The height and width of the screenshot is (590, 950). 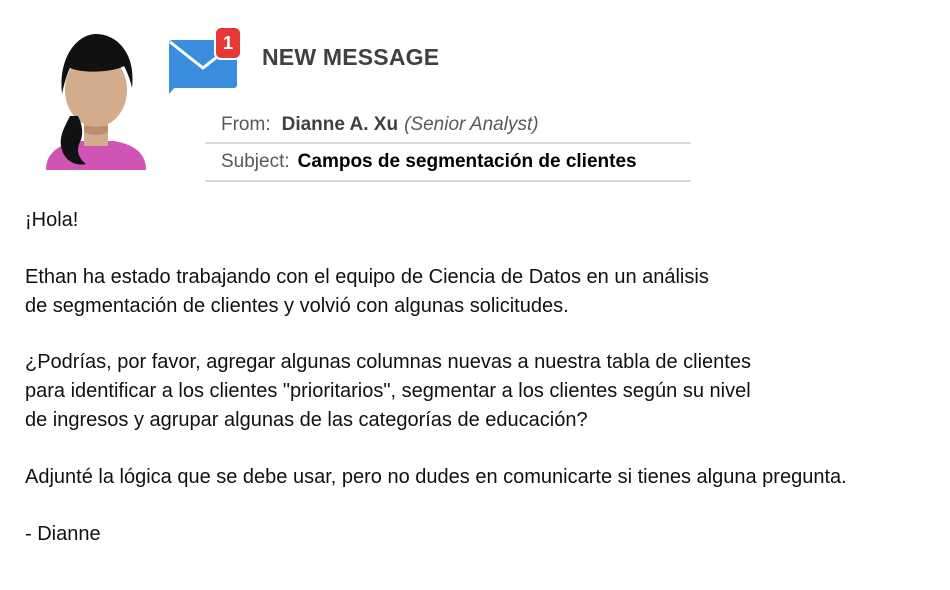 What do you see at coordinates (205, 61) in the screenshot?
I see `mail-notification: 1` at bounding box center [205, 61].